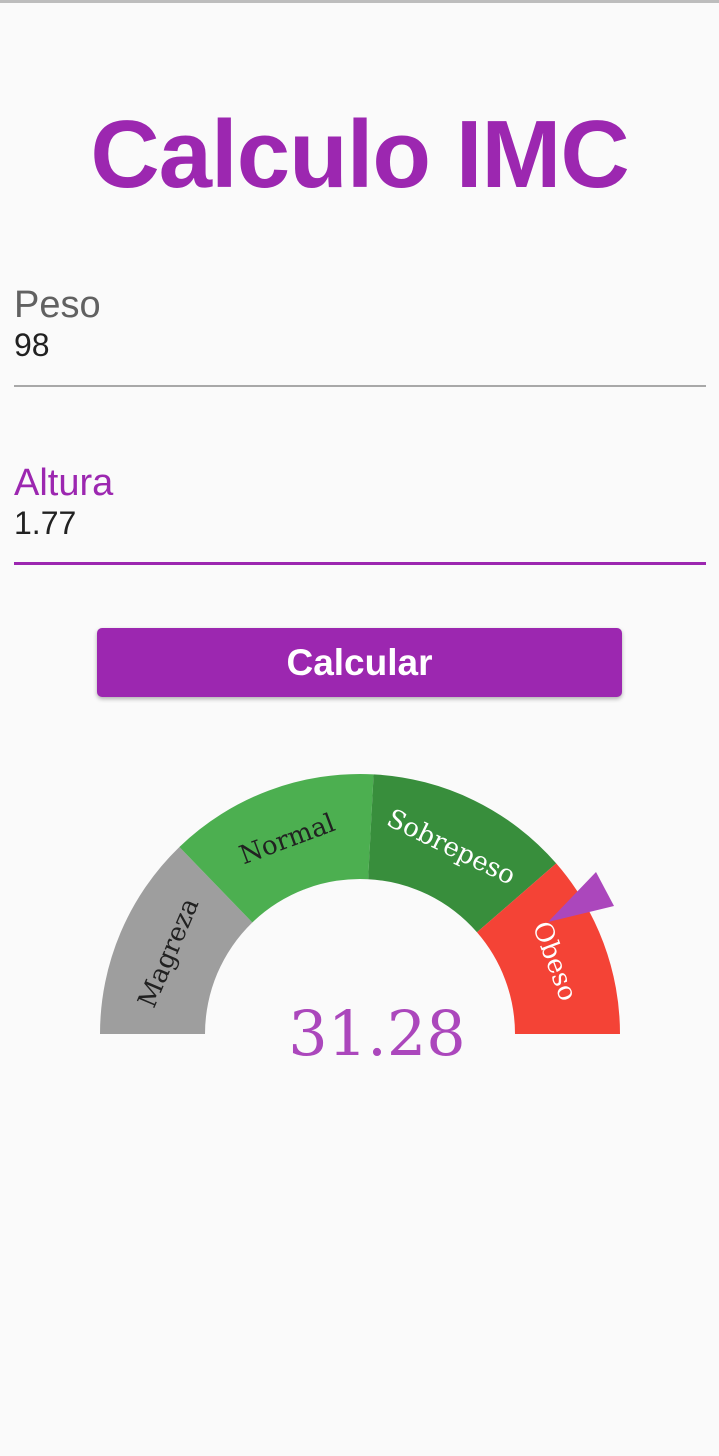  Describe the element at coordinates (359, 154) in the screenshot. I see `page-title: Calculo IMC` at that location.